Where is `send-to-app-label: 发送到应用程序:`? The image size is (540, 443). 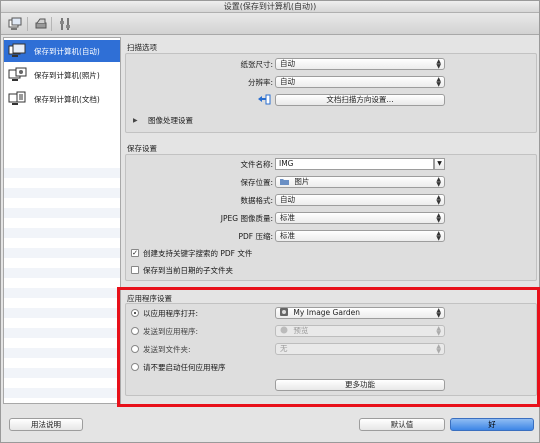 send-to-app-label: 发送到应用程序: is located at coordinates (171, 331).